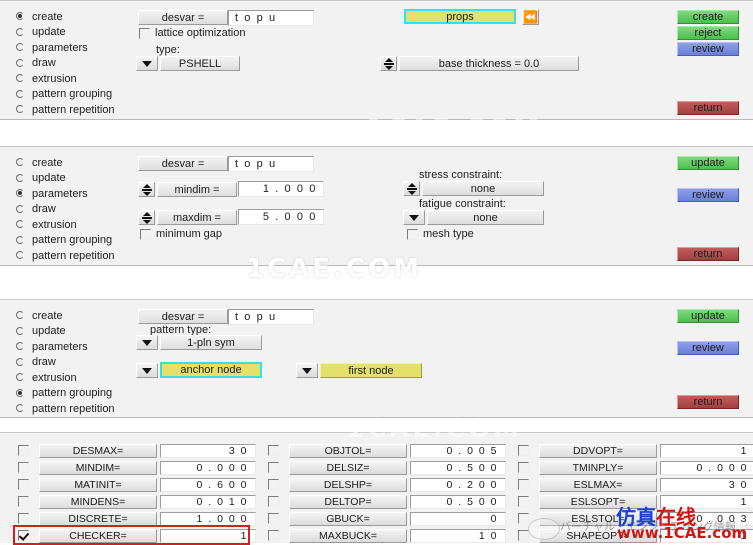  I want to click on table-row: ESLMAX= 3 0, so click(635, 484).